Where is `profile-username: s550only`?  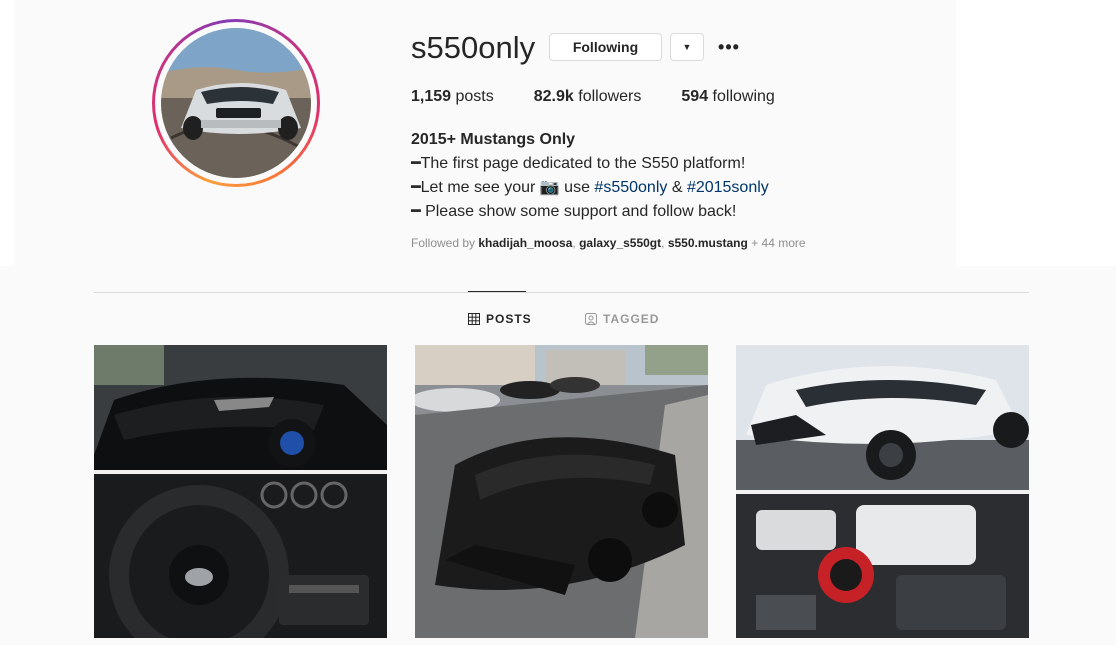 profile-username: s550only is located at coordinates (473, 47).